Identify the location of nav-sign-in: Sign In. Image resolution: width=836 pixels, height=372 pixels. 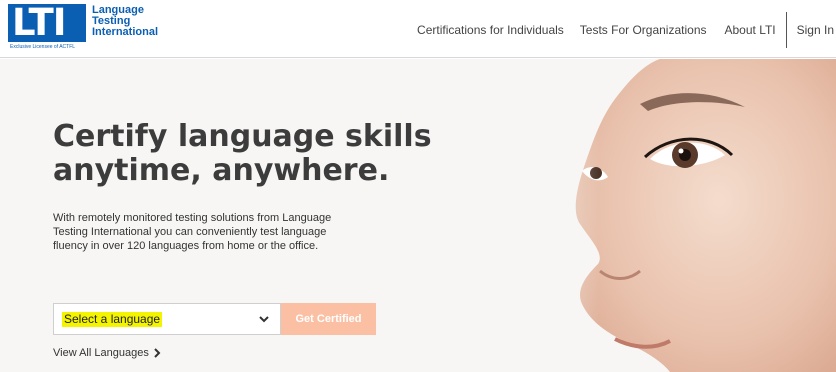
(815, 30).